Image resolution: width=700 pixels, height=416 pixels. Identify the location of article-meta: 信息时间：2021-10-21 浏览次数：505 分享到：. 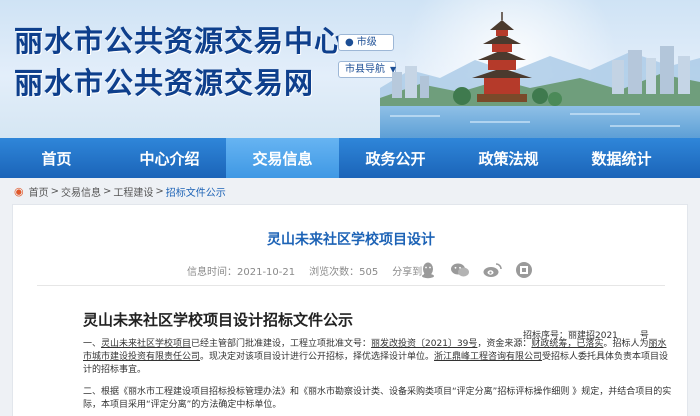
(309, 270).